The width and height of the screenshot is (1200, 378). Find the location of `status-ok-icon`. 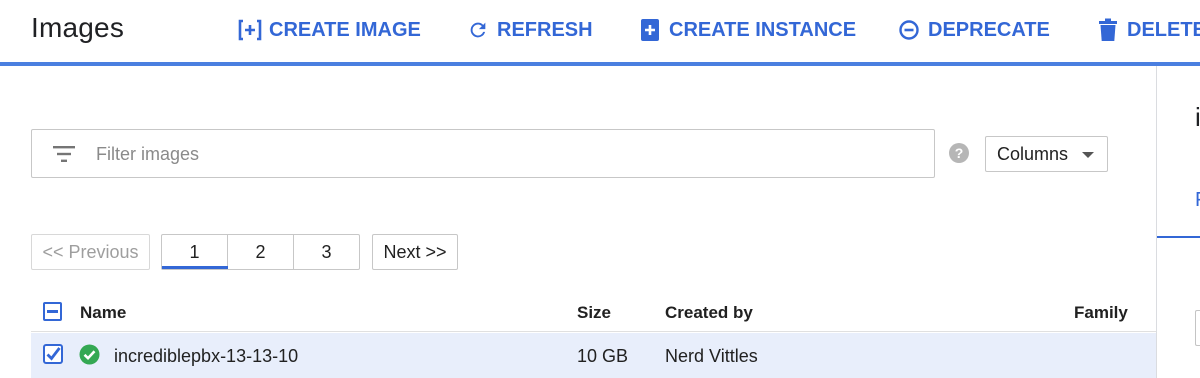

status-ok-icon is located at coordinates (89, 354).